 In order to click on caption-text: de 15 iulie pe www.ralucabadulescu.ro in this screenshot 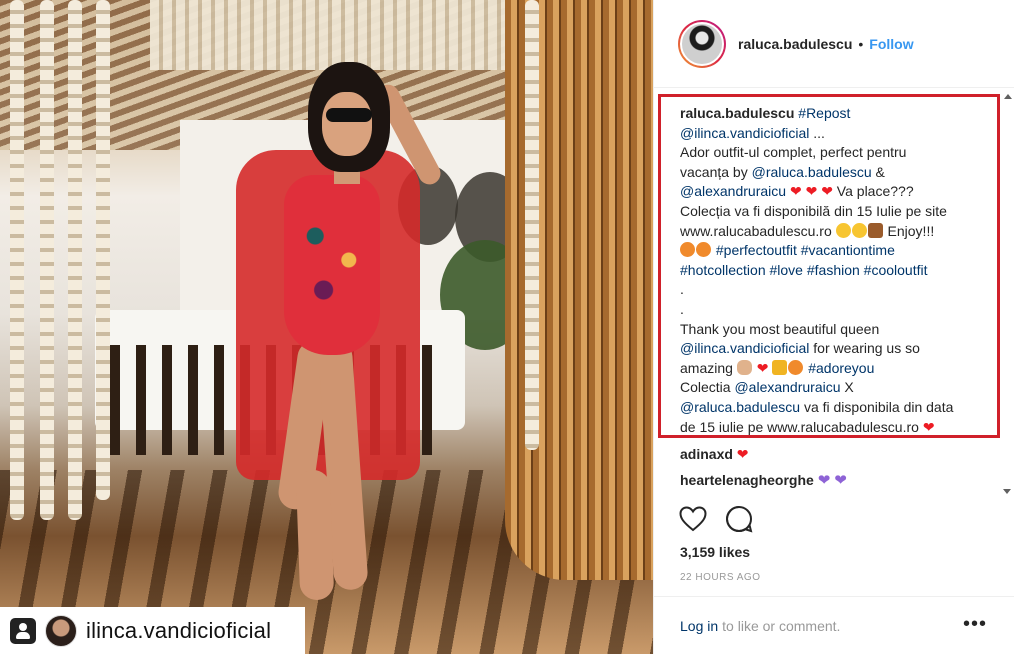, I will do `click(799, 426)`.